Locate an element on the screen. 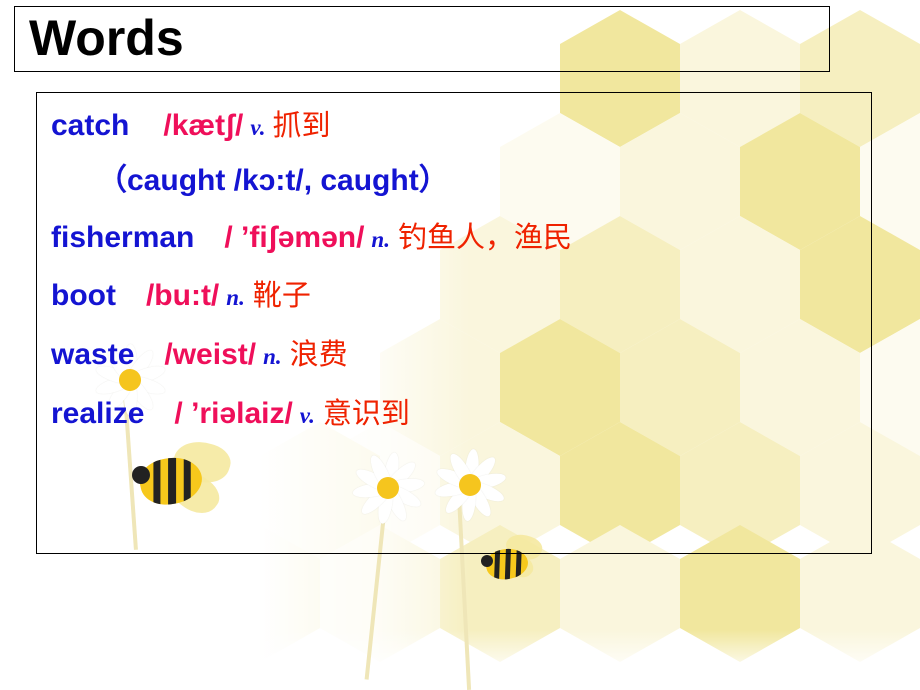 This screenshot has width=920, height=690. page-title: Words is located at coordinates (106, 38).